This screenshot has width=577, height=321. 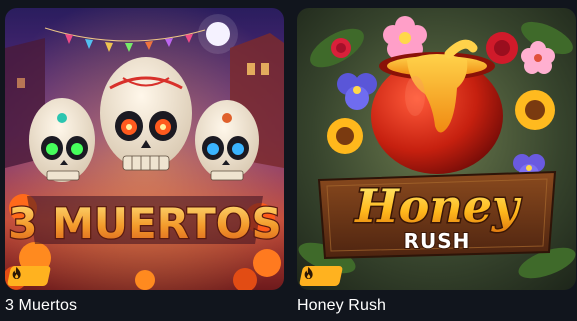 I want to click on honey-logo: Honey, so click(x=437, y=206).